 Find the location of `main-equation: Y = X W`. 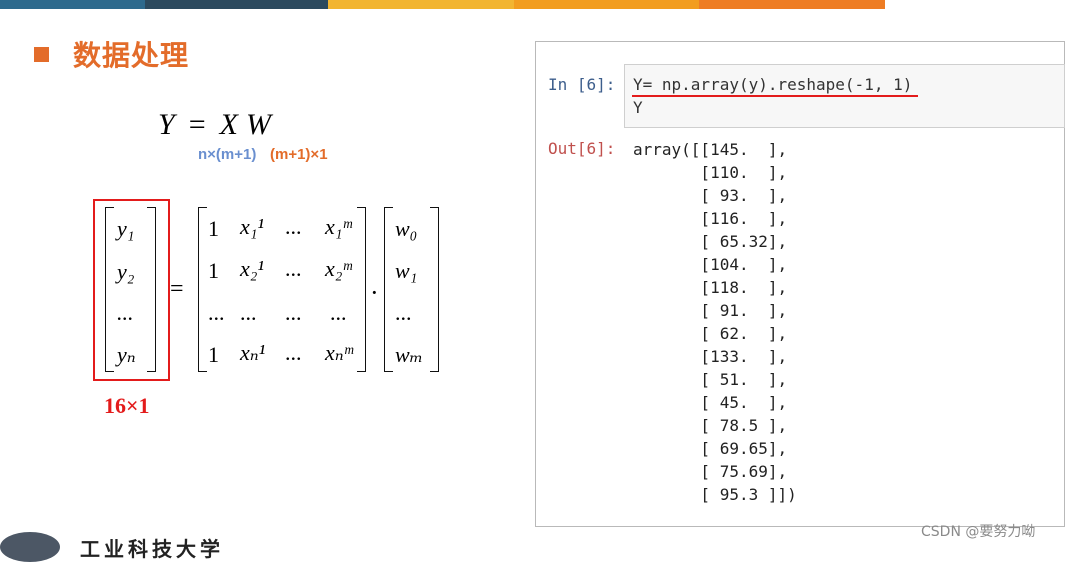

main-equation: Y = X W is located at coordinates (214, 125).